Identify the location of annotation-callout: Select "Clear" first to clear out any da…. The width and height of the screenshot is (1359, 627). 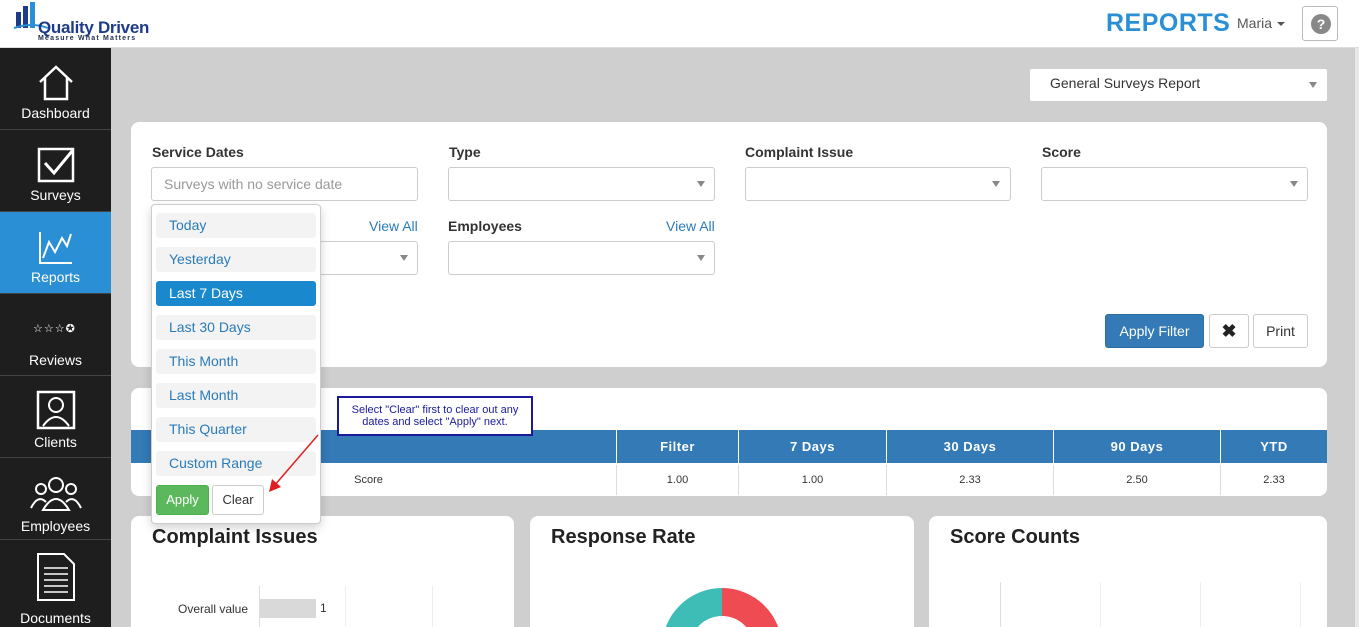
(435, 416).